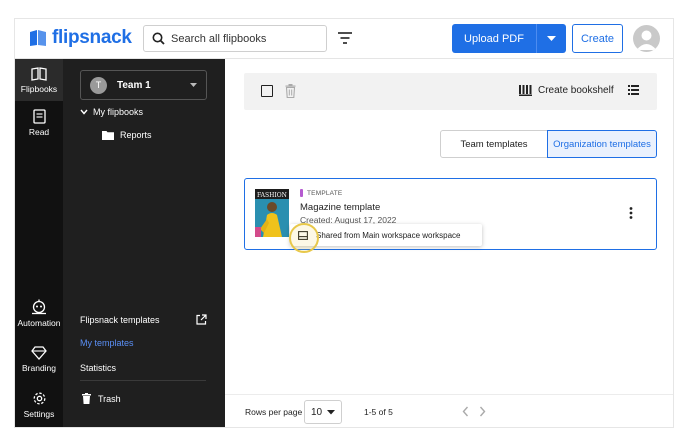  I want to click on sidebar-item-trash: Trash, so click(101, 398).